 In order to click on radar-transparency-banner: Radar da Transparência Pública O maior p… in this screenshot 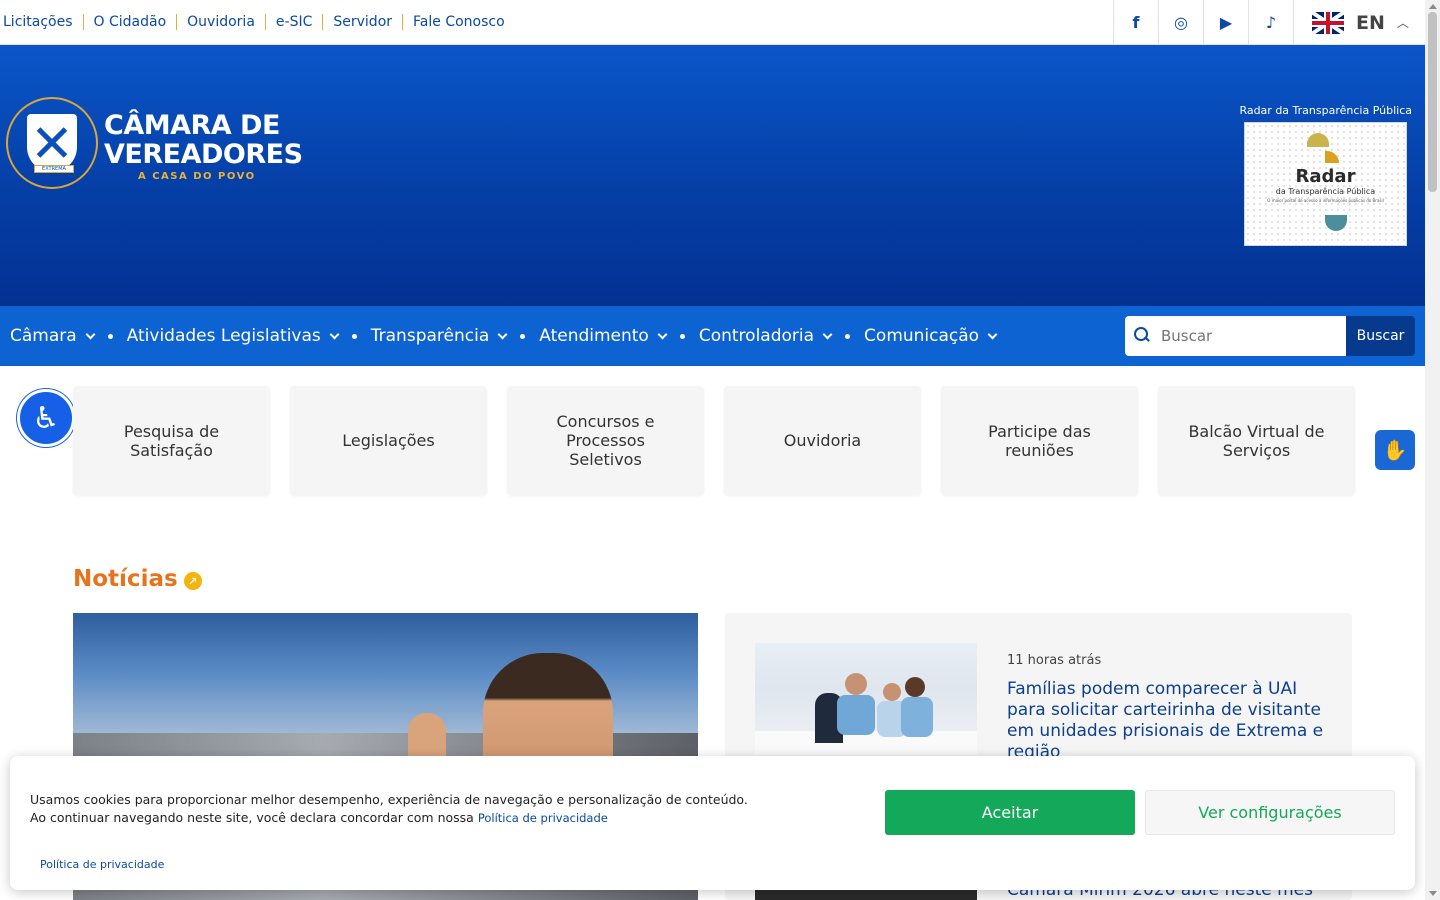, I will do `click(1325, 184)`.